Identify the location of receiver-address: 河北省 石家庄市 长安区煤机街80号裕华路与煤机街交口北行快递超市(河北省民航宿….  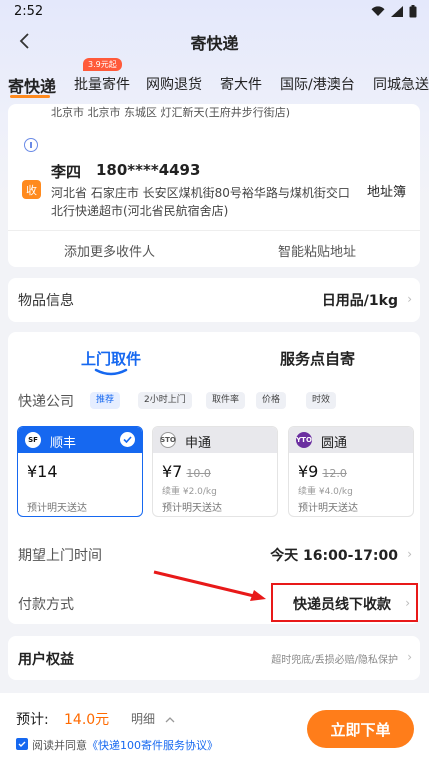
(201, 202).